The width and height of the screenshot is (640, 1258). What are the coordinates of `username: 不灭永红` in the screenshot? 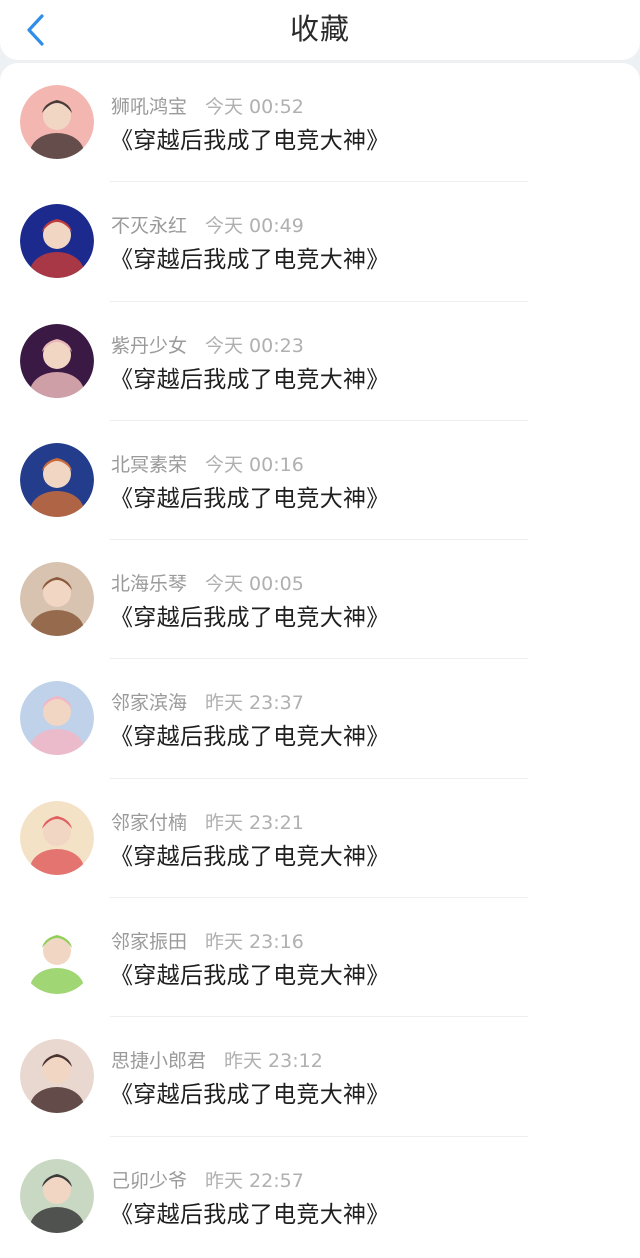 It's located at (149, 226).